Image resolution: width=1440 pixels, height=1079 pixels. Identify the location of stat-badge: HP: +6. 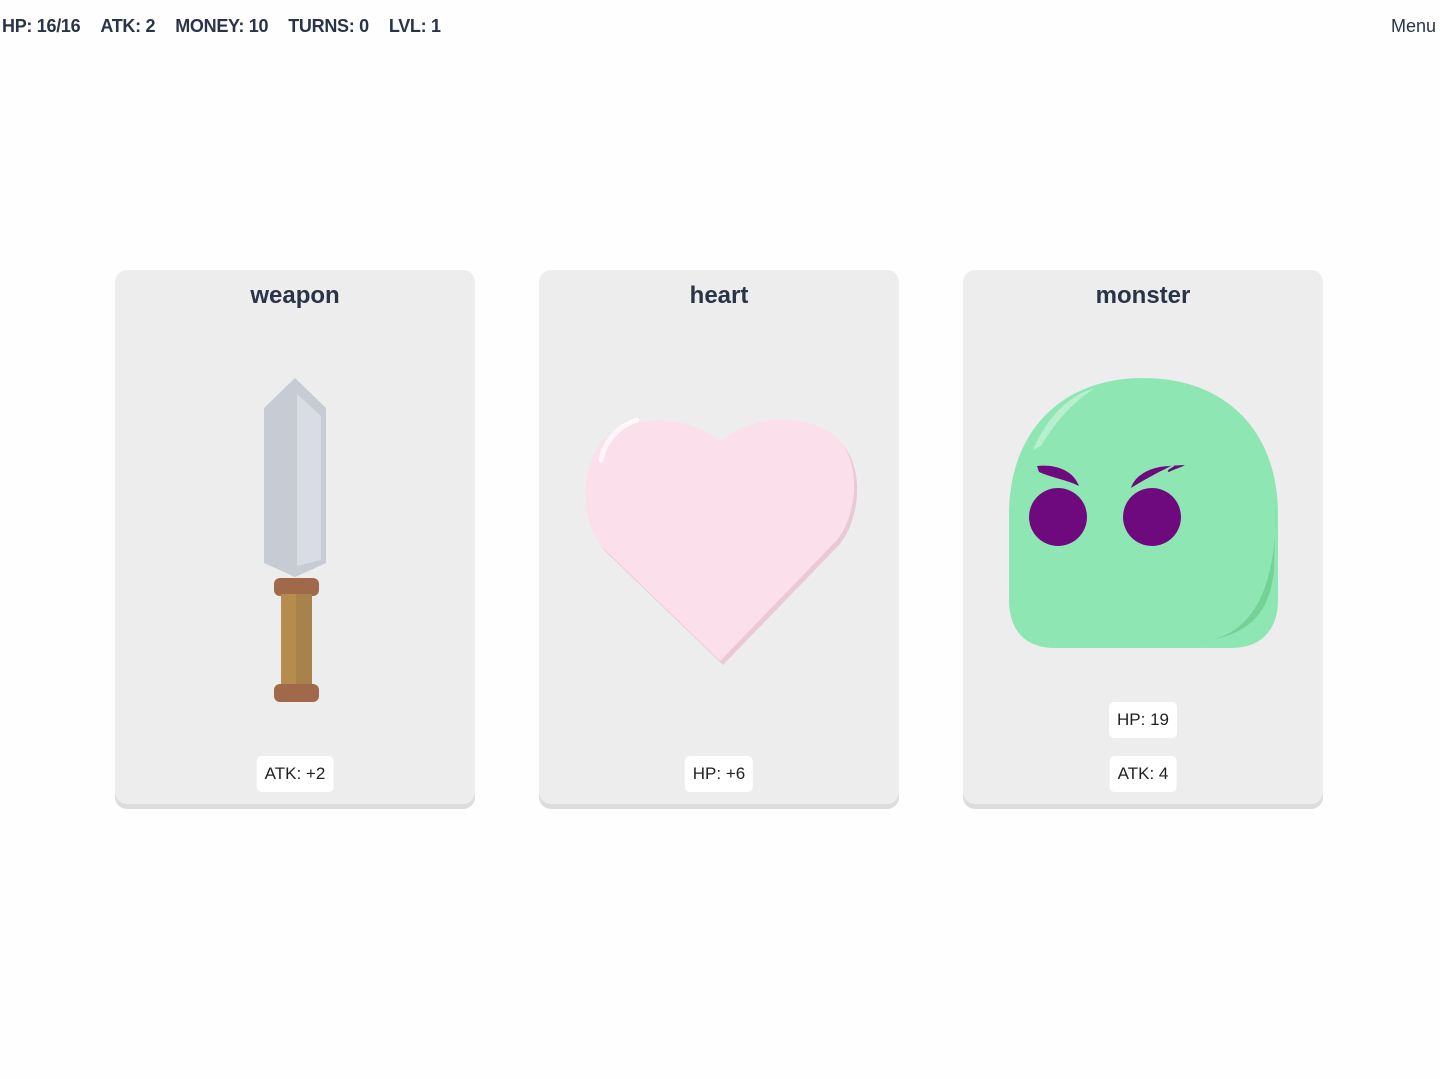
(719, 774).